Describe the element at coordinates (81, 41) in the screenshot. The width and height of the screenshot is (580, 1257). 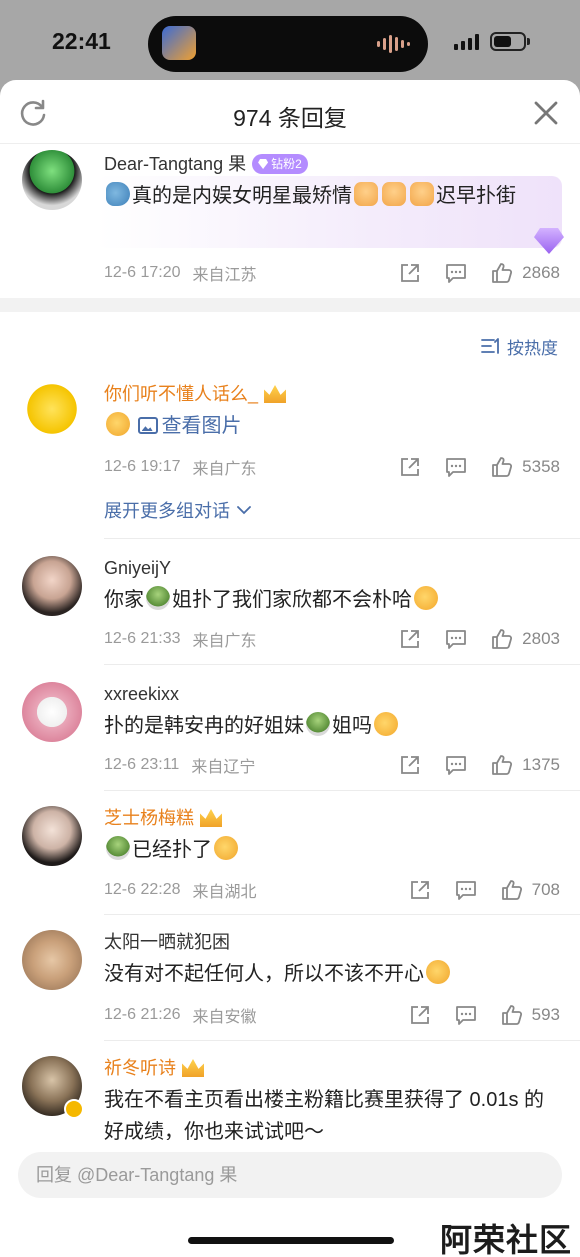
I see `status-time: 22:41` at that location.